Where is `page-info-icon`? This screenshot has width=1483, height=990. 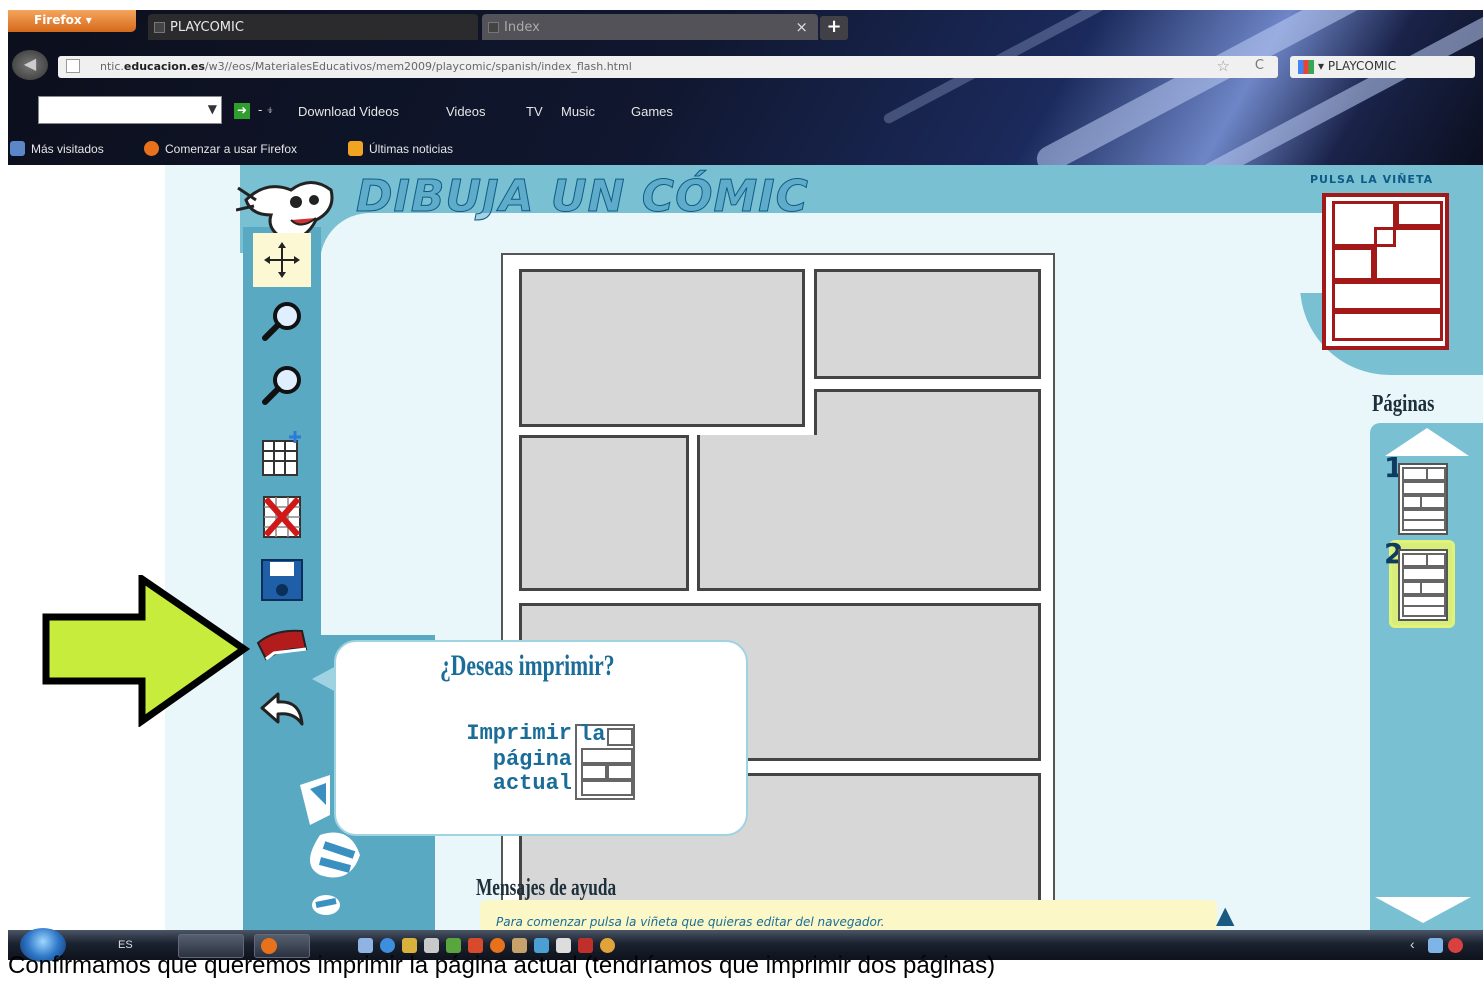
page-info-icon is located at coordinates (73, 66).